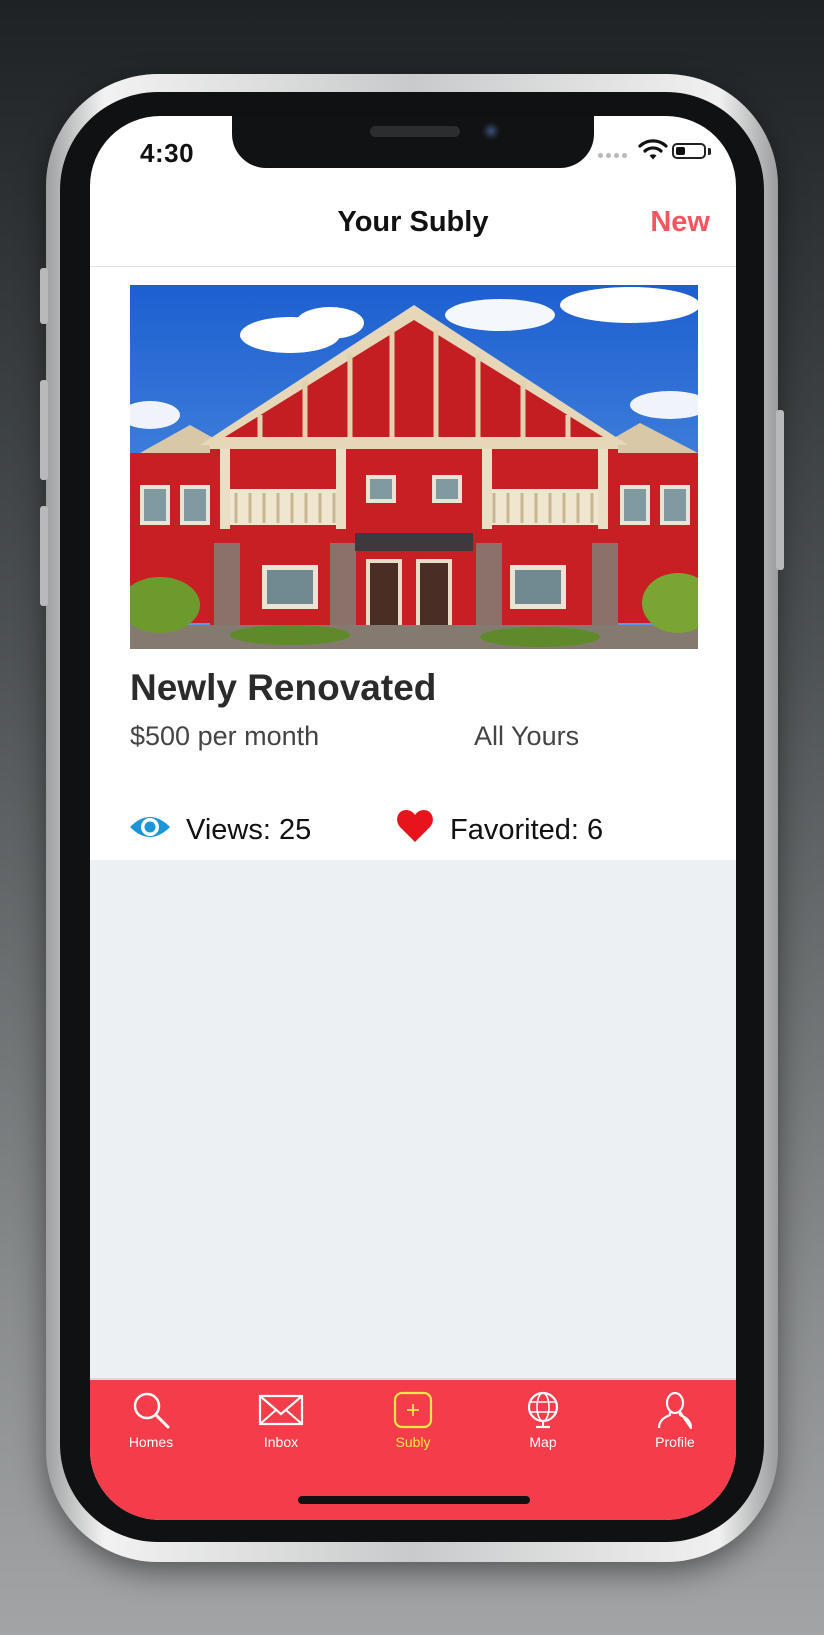 Image resolution: width=824 pixels, height=1635 pixels. I want to click on tab-label-profile: Profile, so click(675, 1442).